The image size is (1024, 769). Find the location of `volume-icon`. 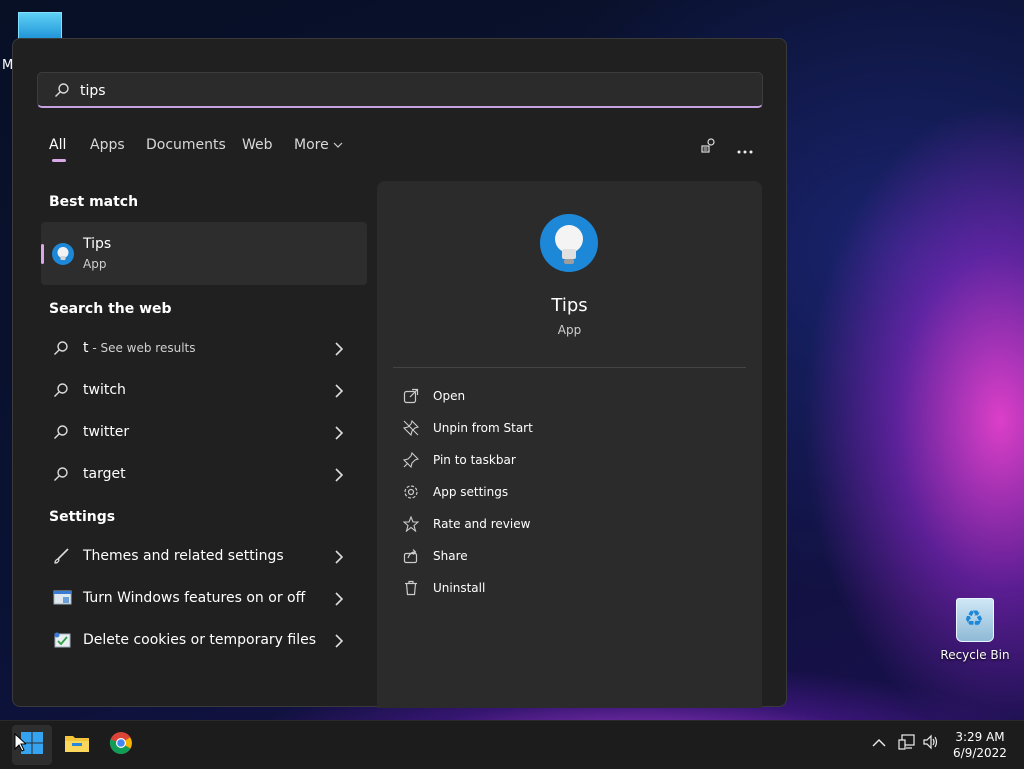

volume-icon is located at coordinates (931, 744).